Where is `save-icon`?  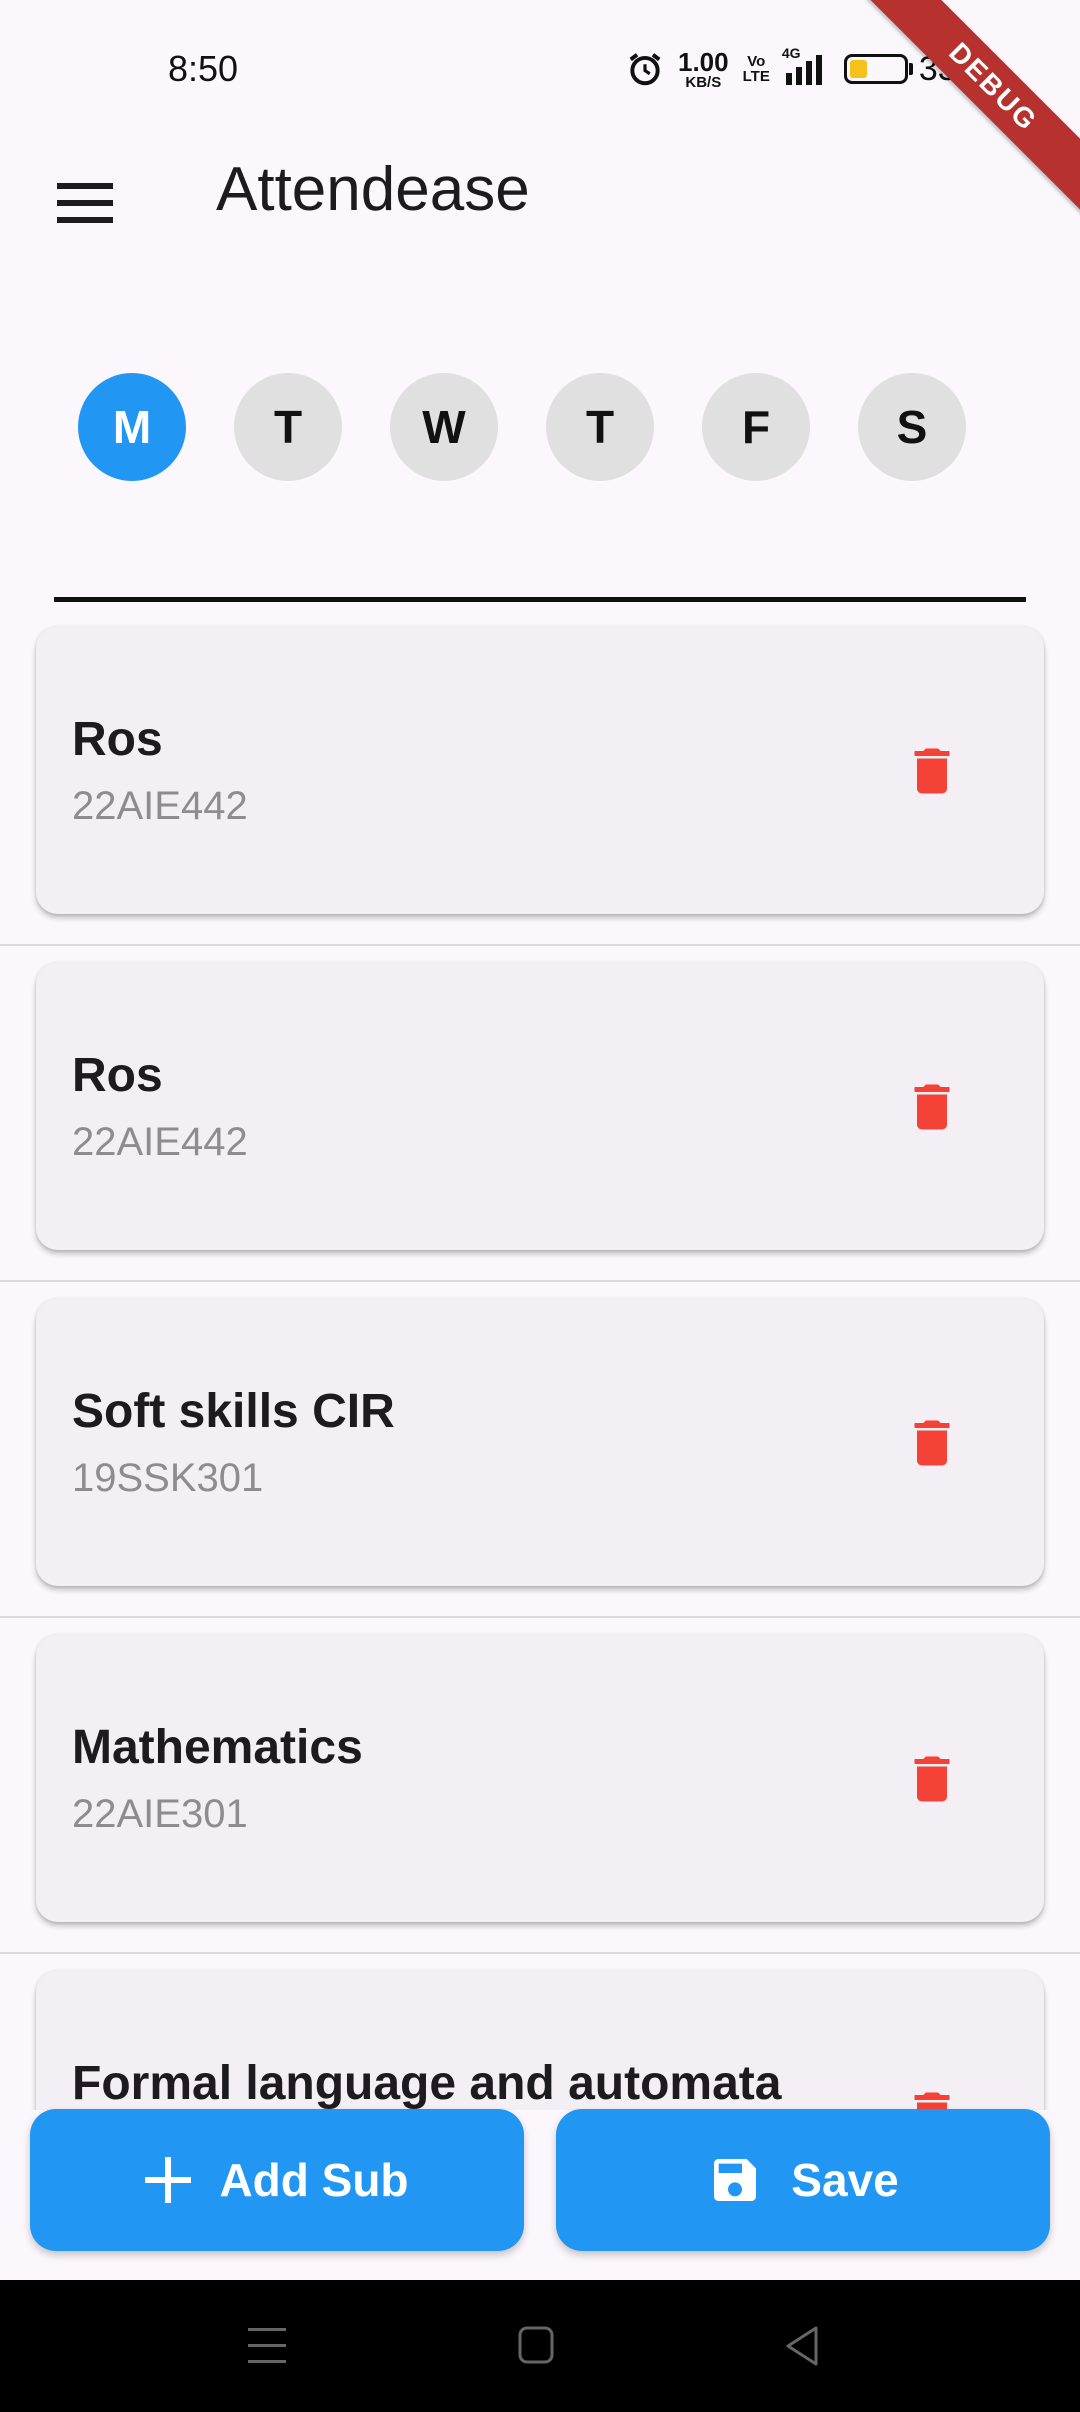
save-icon is located at coordinates (735, 2180).